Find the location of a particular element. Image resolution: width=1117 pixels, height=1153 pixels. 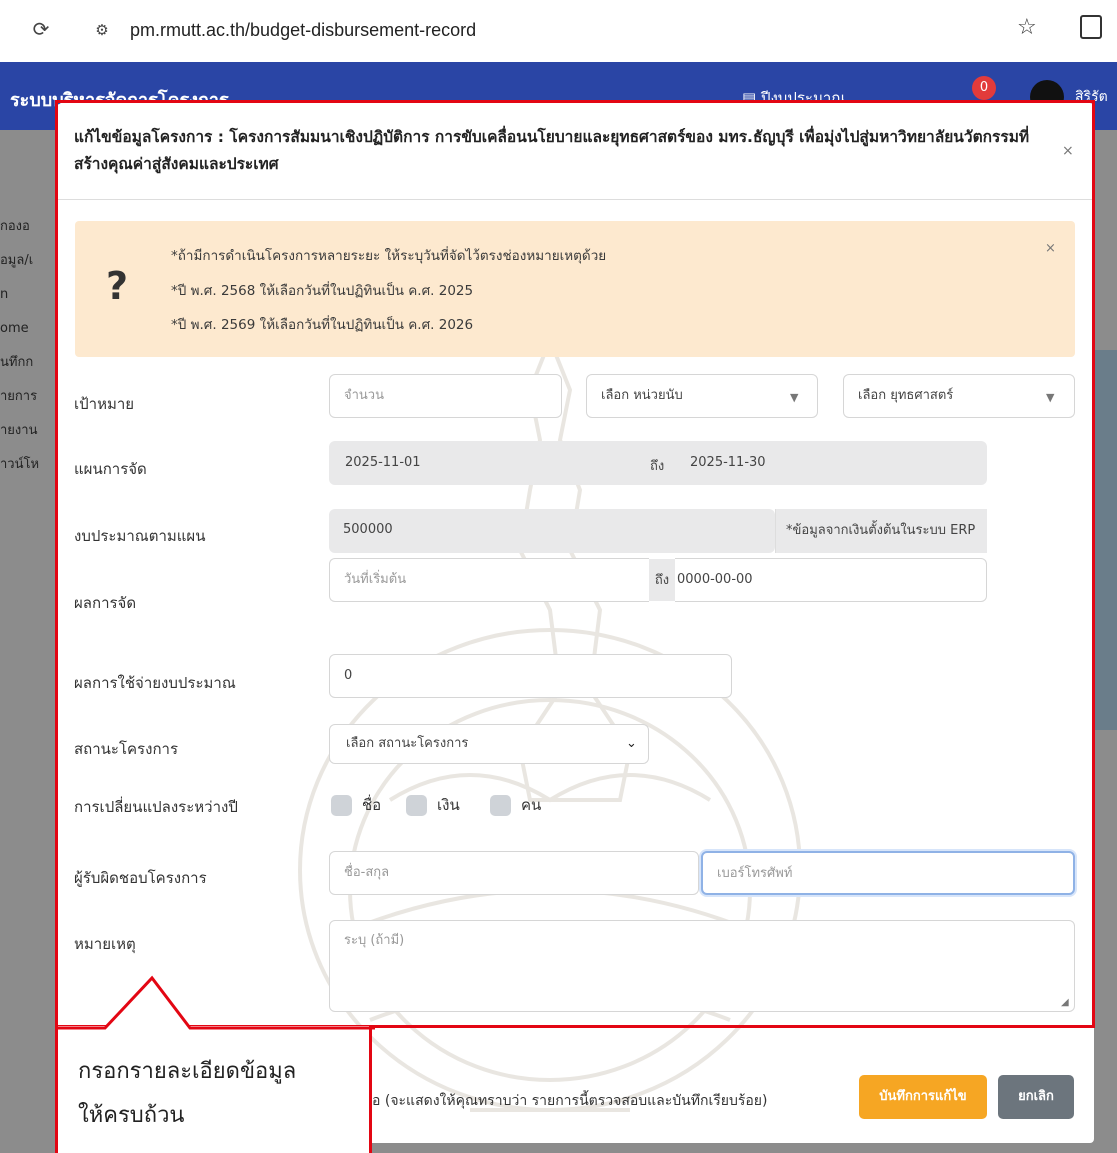

owner-phone-input: เบอร์โทรศัพท์ is located at coordinates (888, 873).